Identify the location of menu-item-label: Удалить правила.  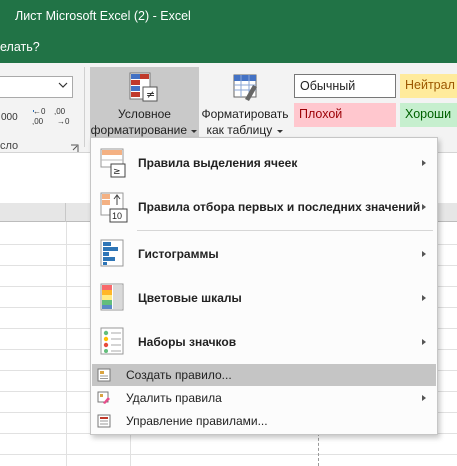
(174, 398).